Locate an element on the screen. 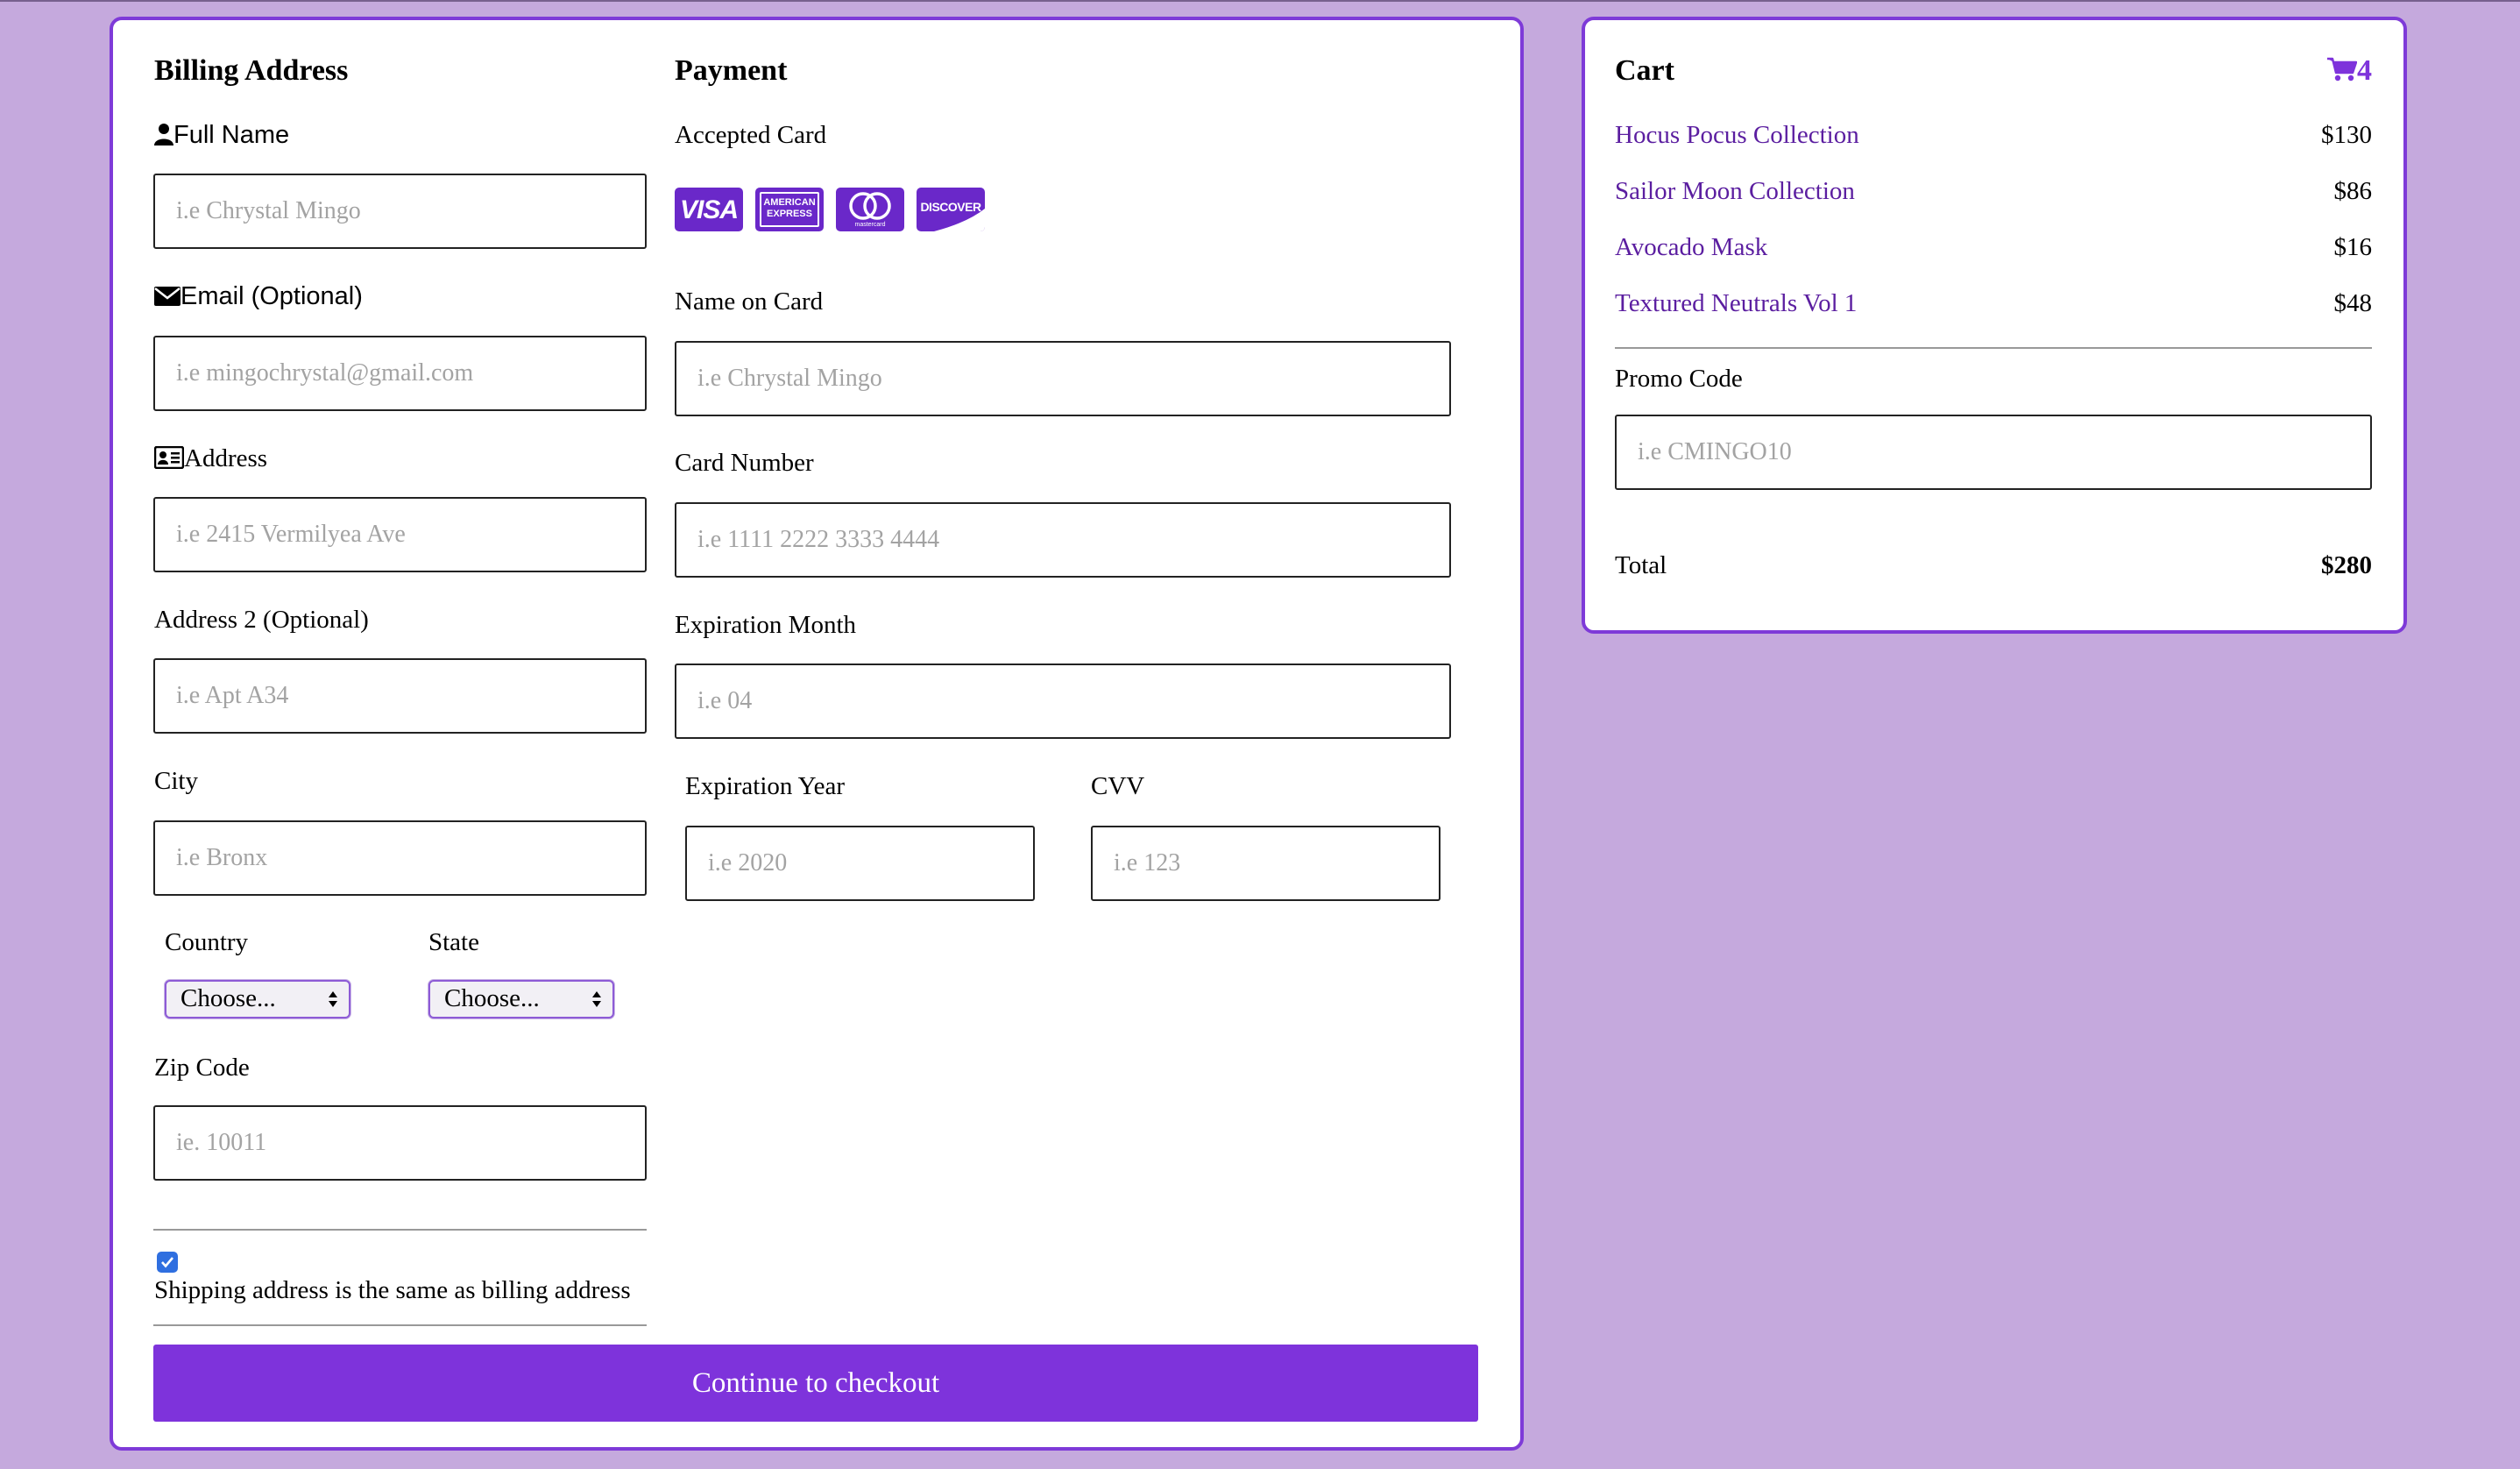  name-on-card-input is located at coordinates (1063, 378).